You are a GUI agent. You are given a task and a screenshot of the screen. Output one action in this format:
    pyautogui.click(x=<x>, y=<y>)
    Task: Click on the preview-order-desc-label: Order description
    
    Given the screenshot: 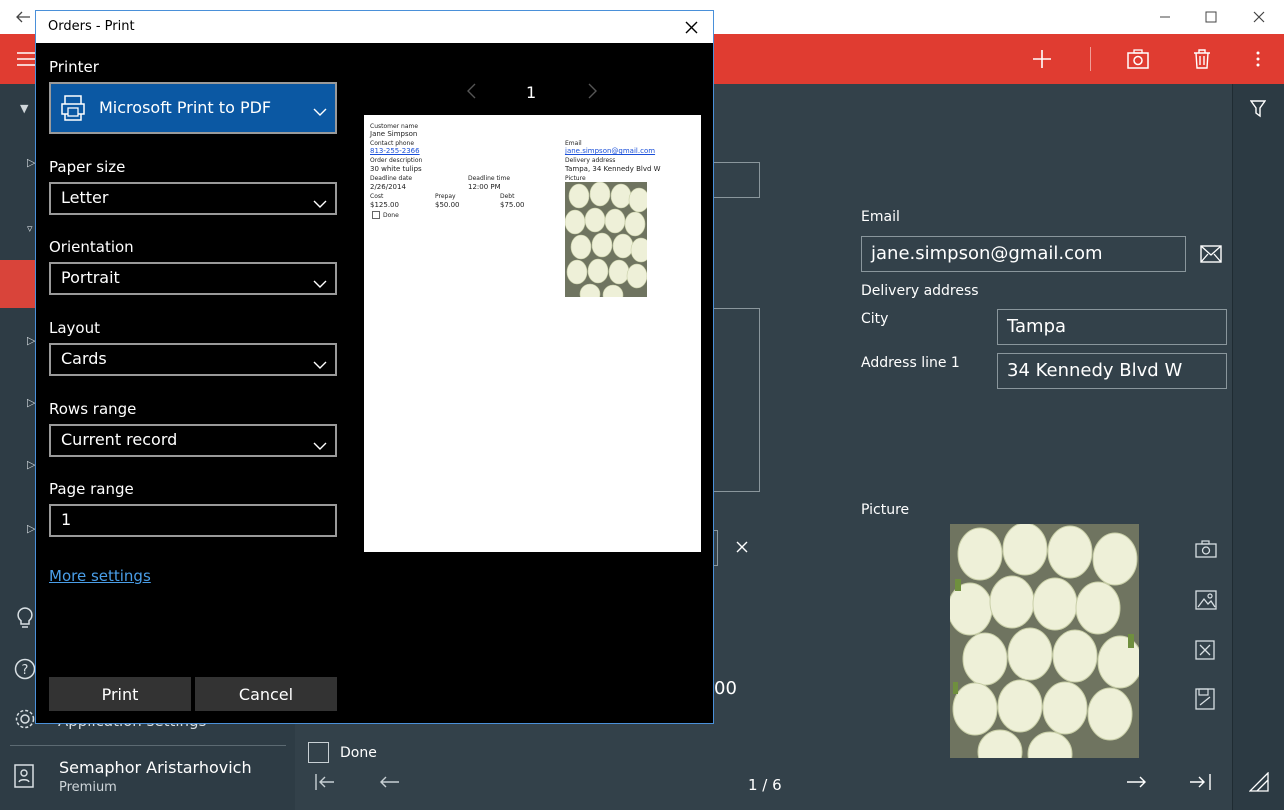 What is the action you would take?
    pyautogui.click(x=396, y=160)
    